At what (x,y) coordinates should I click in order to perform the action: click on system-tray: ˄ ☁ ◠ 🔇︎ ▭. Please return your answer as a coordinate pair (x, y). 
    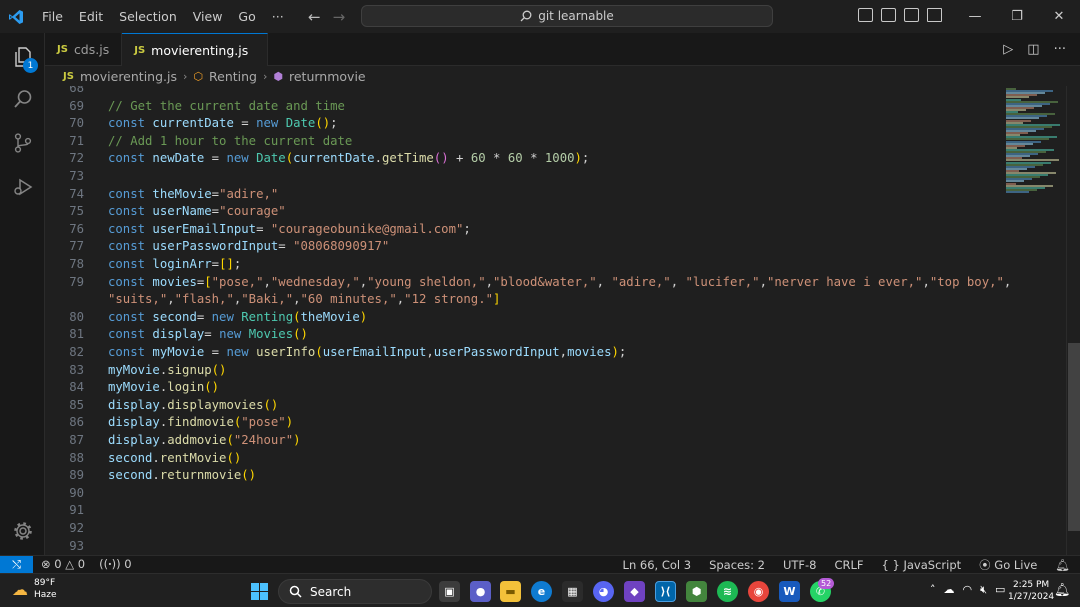
    Looking at the image, I should click on (967, 590).